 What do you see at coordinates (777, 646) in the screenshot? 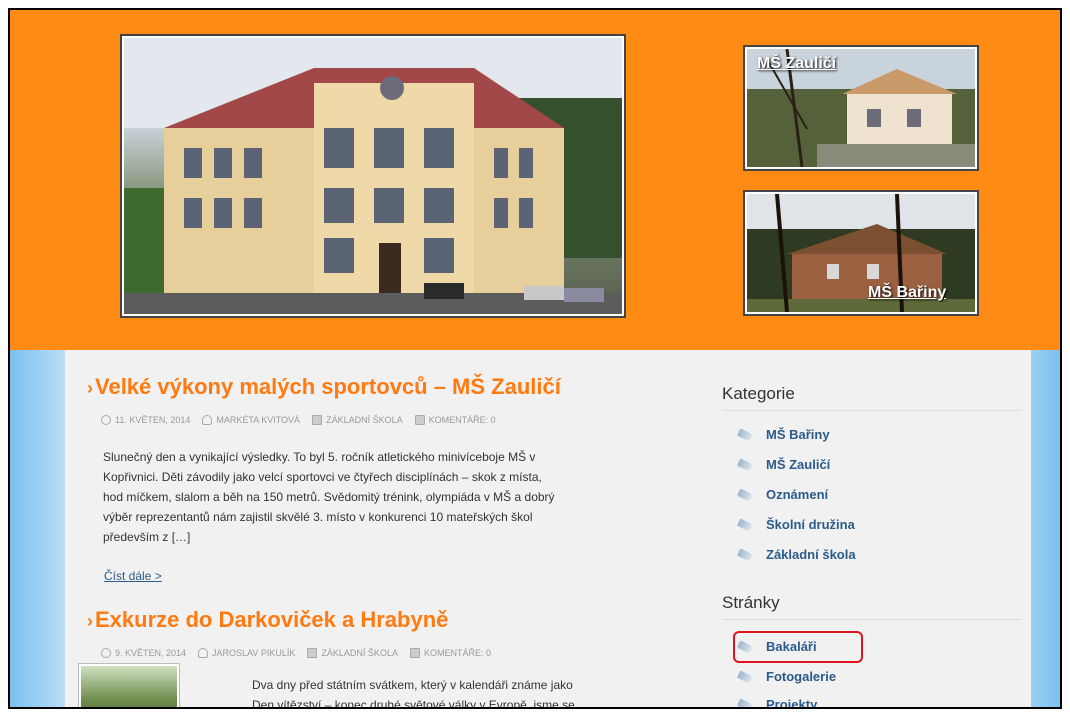
I see `page-item-bakalari: Bakaláři` at bounding box center [777, 646].